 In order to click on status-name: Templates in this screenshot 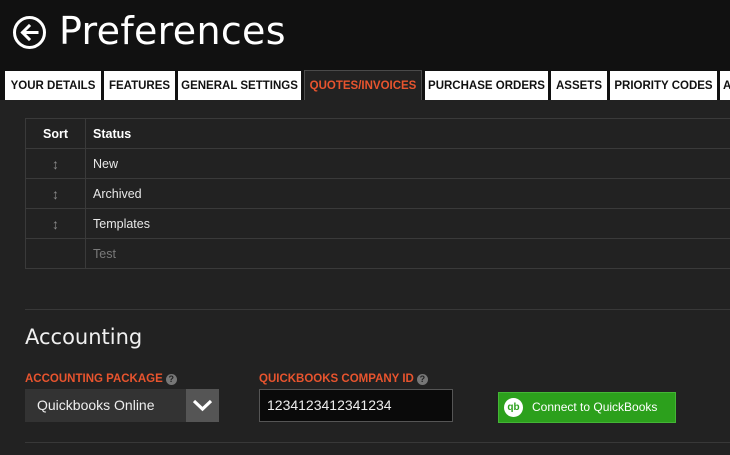, I will do `click(407, 223)`.